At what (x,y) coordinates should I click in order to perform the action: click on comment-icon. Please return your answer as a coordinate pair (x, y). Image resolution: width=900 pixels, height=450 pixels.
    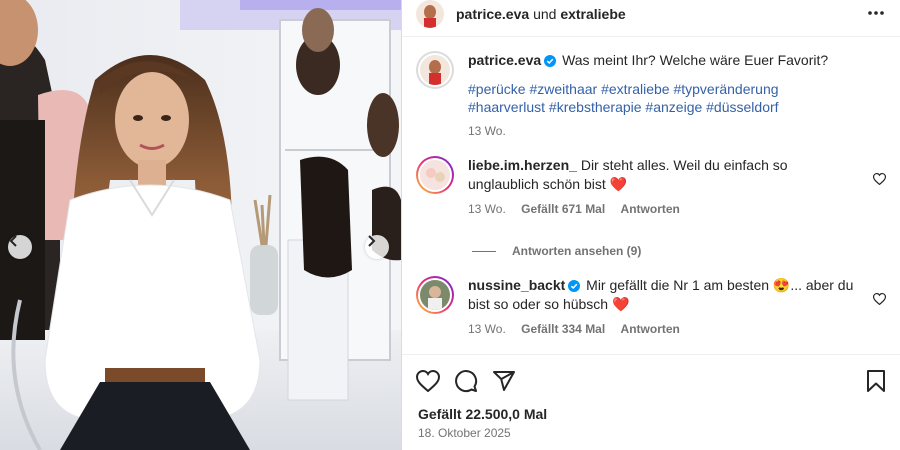
    Looking at the image, I should click on (466, 380).